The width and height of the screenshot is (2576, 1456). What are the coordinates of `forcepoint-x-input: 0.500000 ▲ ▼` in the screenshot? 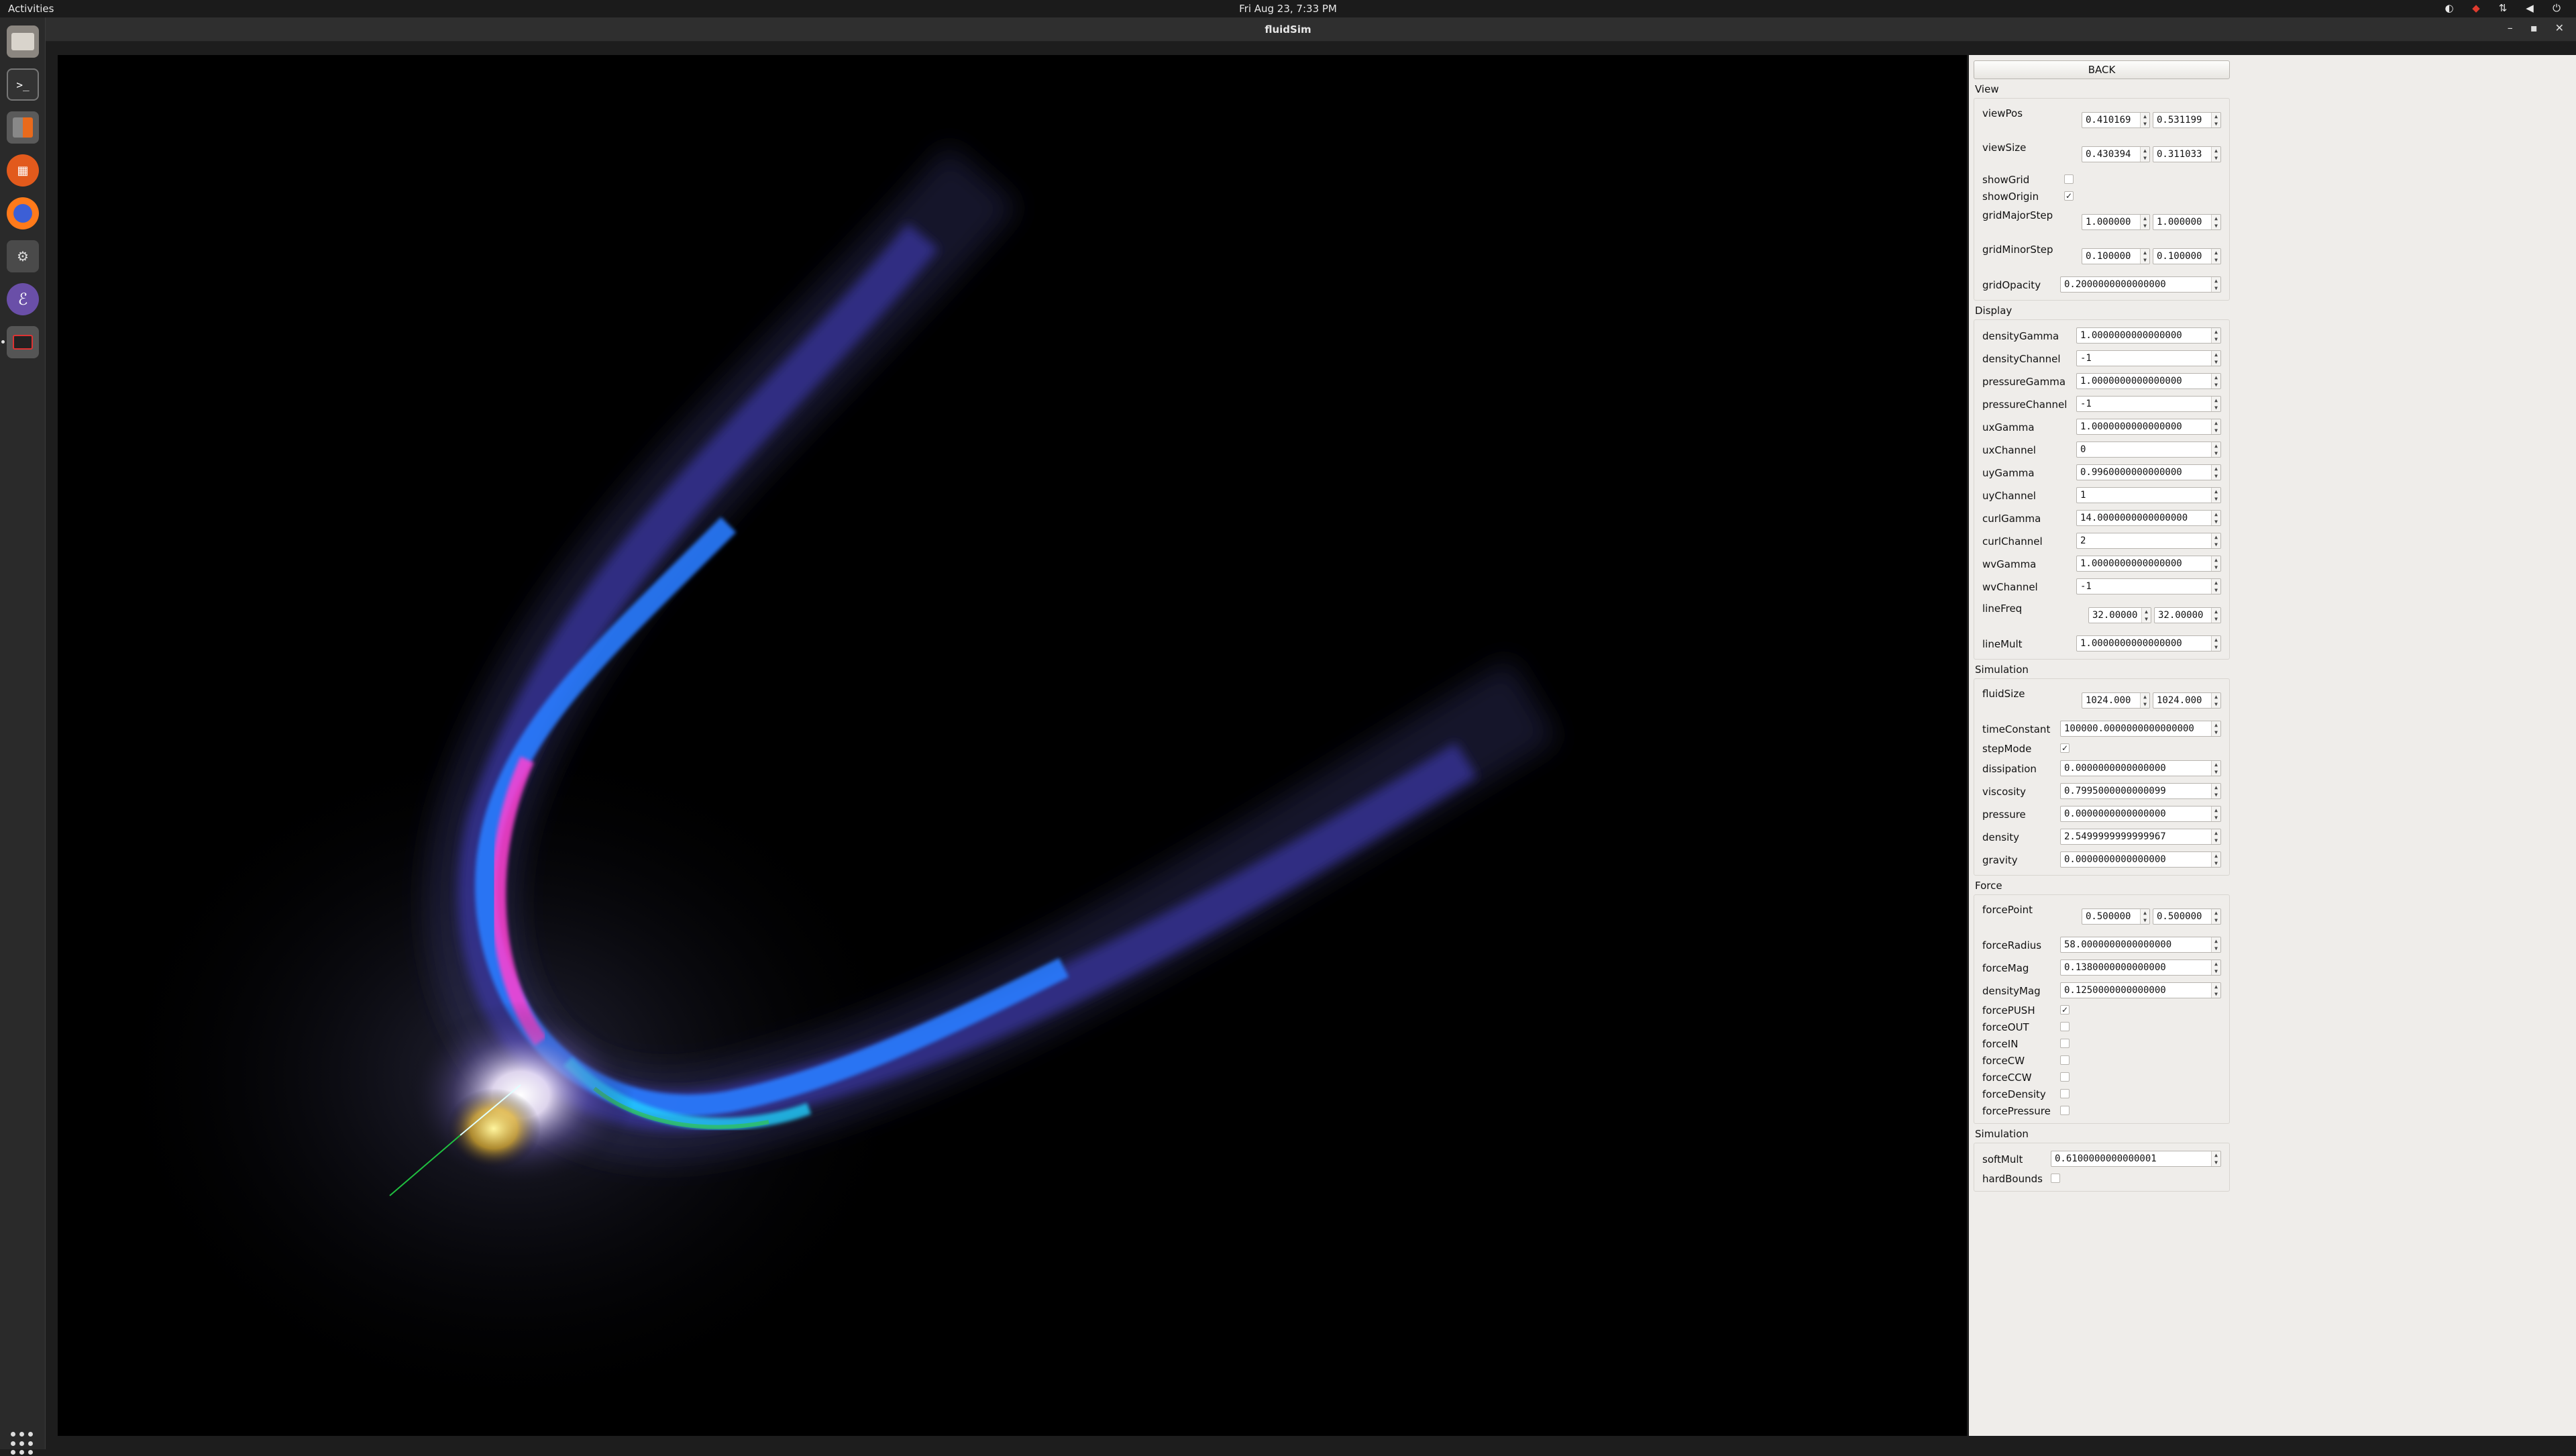 It's located at (2116, 917).